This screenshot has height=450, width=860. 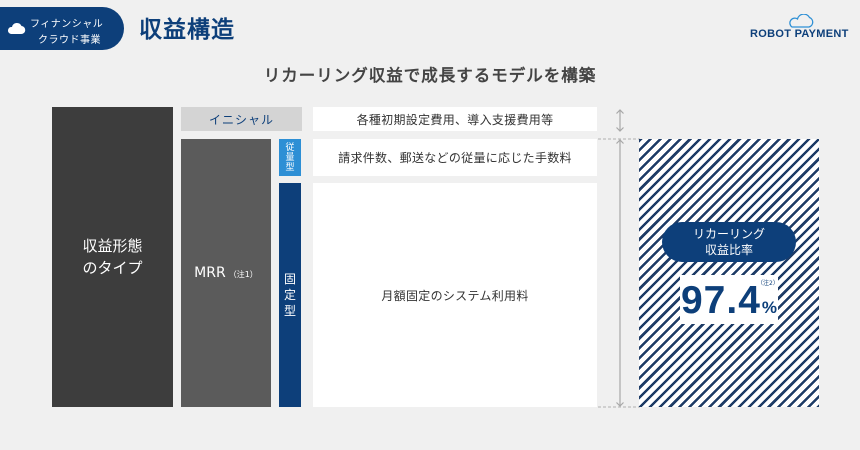 What do you see at coordinates (455, 157) in the screenshot?
I see `usage-description: 請求件数、郵送などの従量に応じた手数料` at bounding box center [455, 157].